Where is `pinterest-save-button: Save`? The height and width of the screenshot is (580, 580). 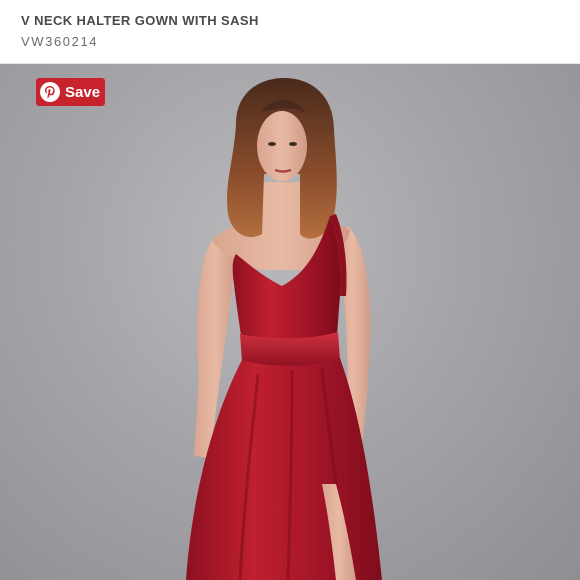 pinterest-save-button: Save is located at coordinates (70, 92).